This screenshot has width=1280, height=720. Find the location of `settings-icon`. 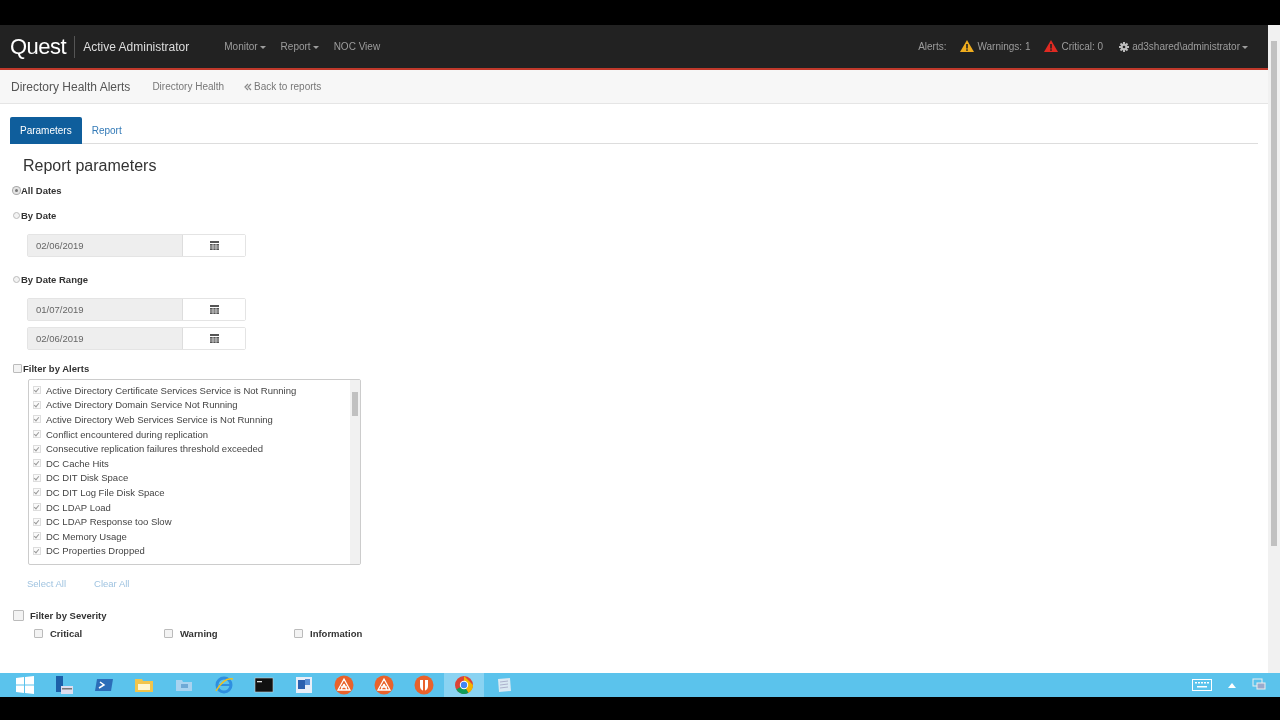

settings-icon is located at coordinates (1124, 46).